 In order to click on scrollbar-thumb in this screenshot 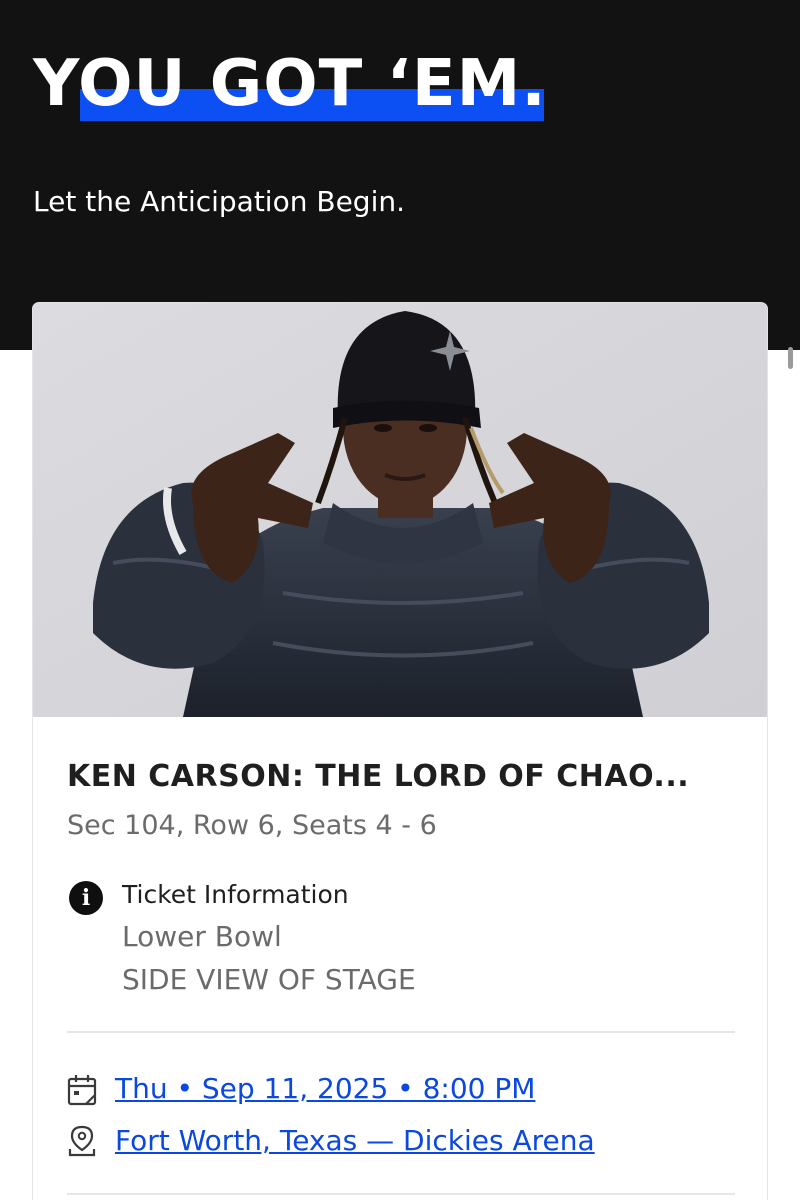, I will do `click(790, 358)`.